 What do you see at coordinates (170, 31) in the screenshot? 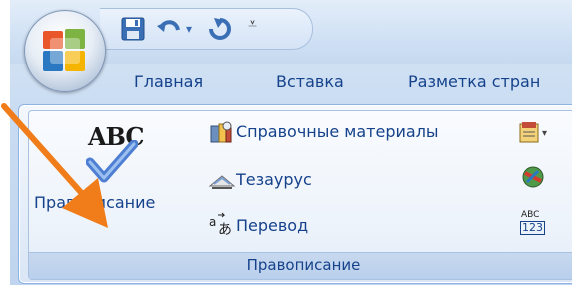
I see `undo-icon` at bounding box center [170, 31].